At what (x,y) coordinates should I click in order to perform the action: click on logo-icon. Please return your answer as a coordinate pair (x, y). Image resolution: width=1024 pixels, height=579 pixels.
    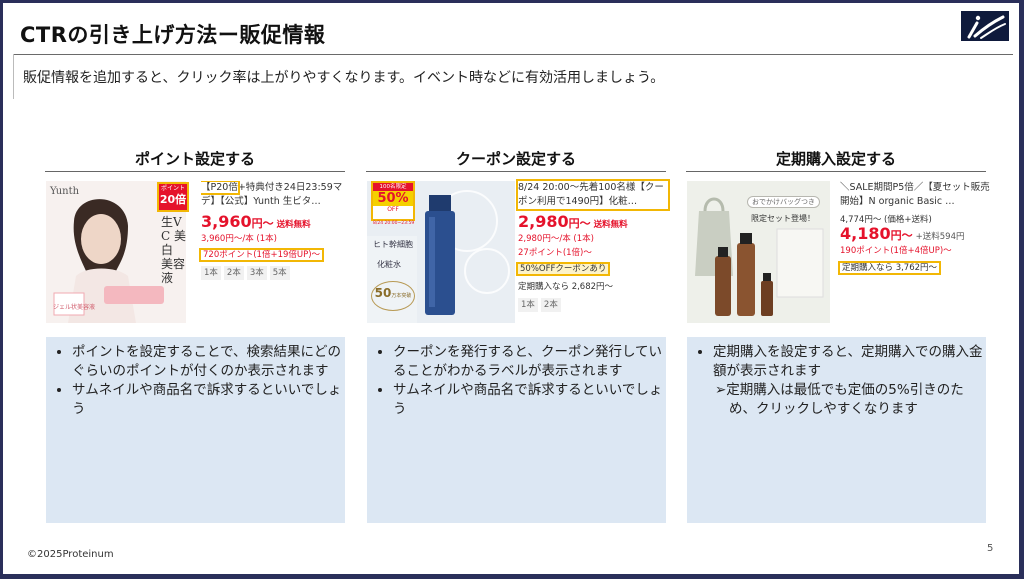
    Looking at the image, I should click on (986, 27).